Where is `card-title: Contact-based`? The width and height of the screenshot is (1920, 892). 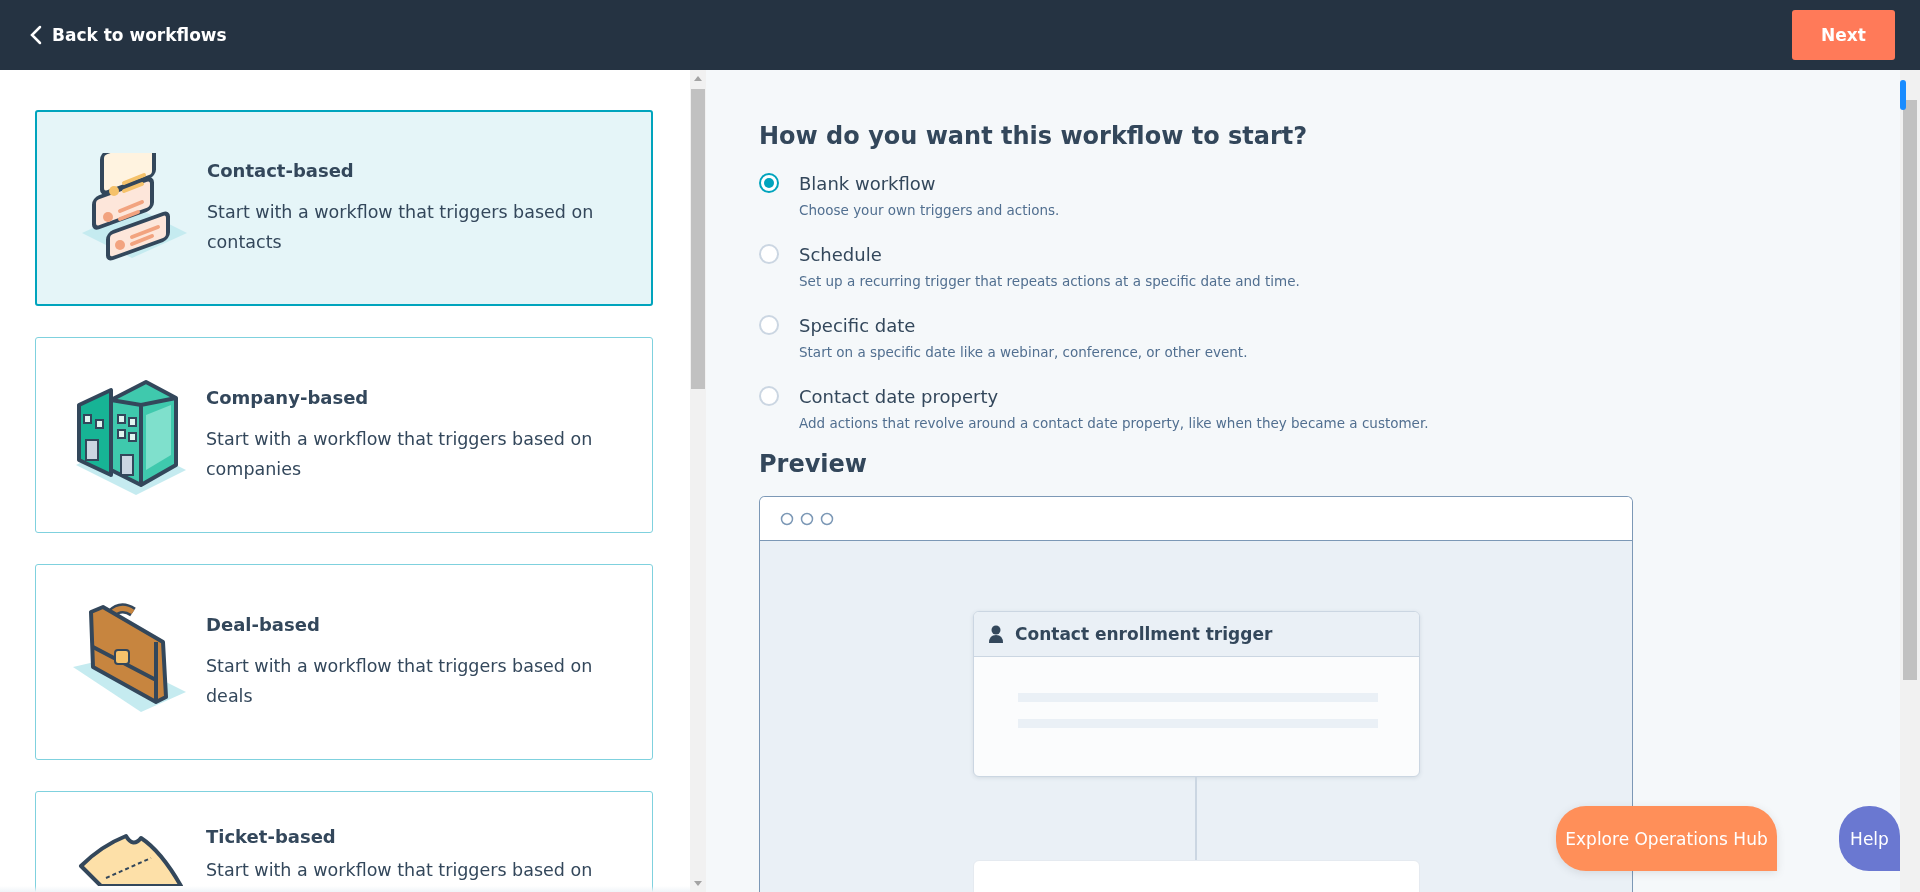
card-title: Contact-based is located at coordinates (281, 170).